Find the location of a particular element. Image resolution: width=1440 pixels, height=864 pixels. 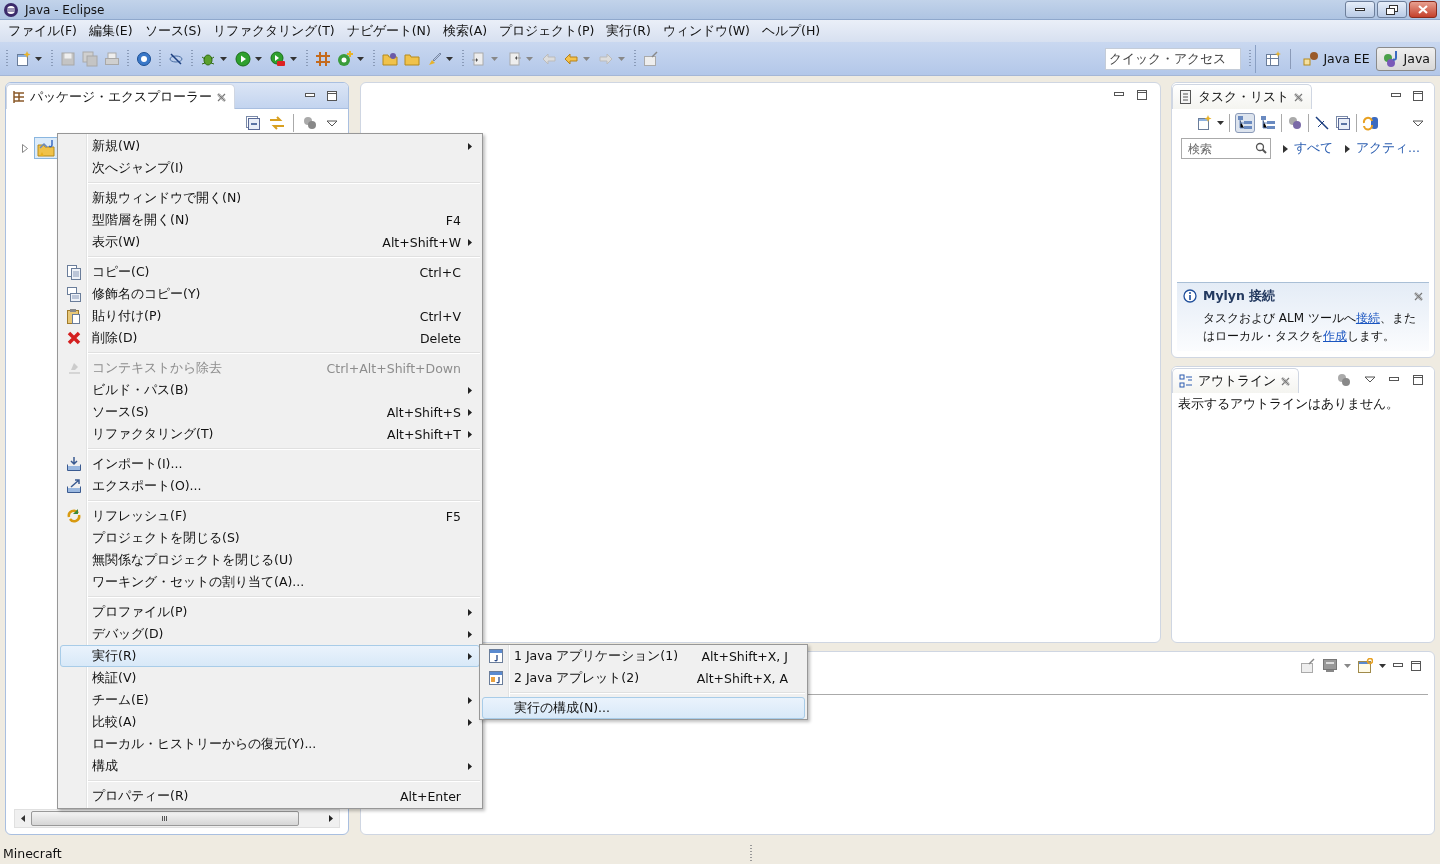

menu-item: 表示(W) Alt+Shift+W is located at coordinates (270, 242).